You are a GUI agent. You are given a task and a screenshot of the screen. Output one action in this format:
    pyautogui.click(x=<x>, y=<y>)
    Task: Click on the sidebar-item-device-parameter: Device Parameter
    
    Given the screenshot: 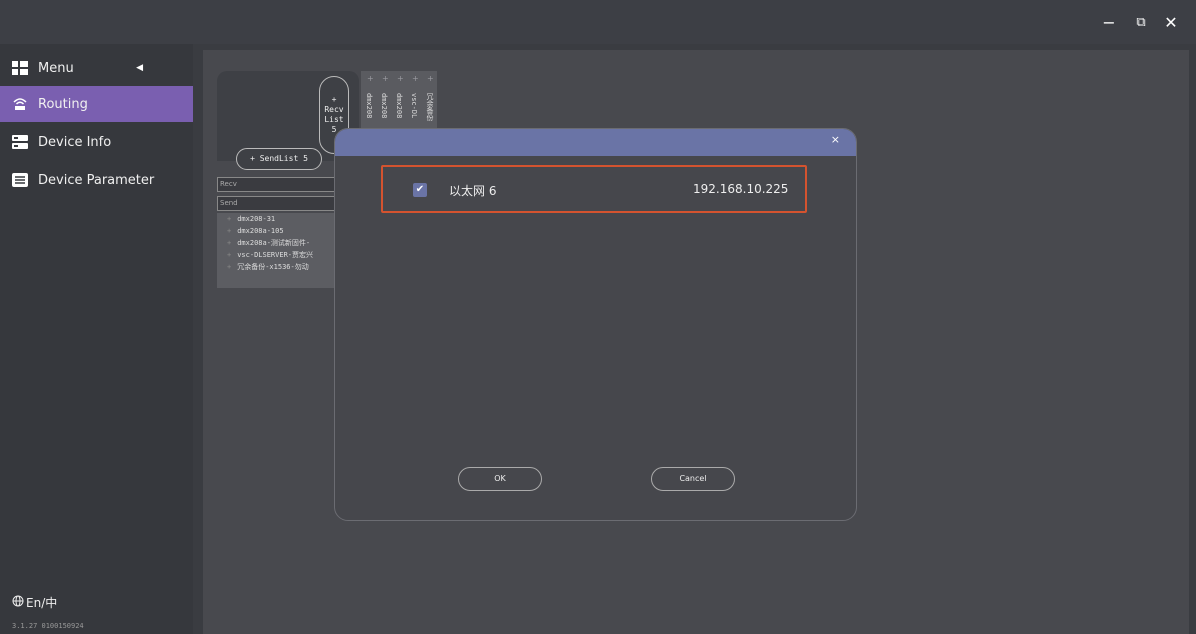 What is the action you would take?
    pyautogui.click(x=96, y=180)
    